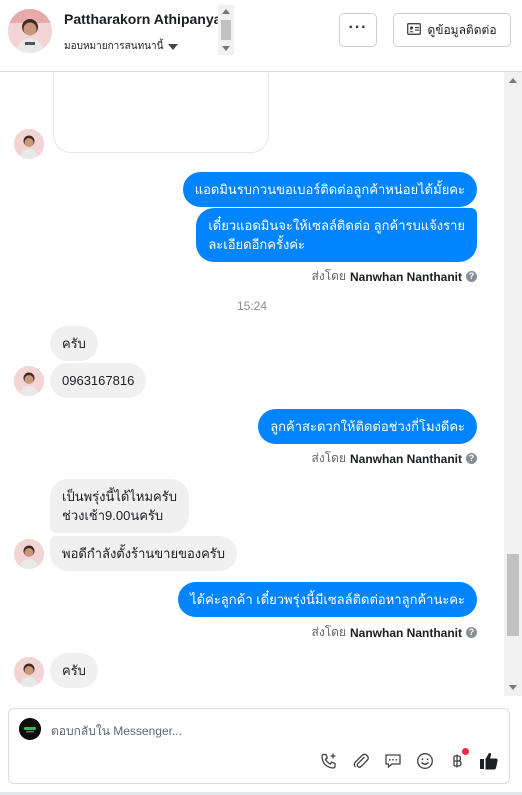  I want to click on message-bubble-outgoing: ลูกค้าสะดวกให้ติดต่อช่วงกี่โมงดีคะ, so click(367, 426).